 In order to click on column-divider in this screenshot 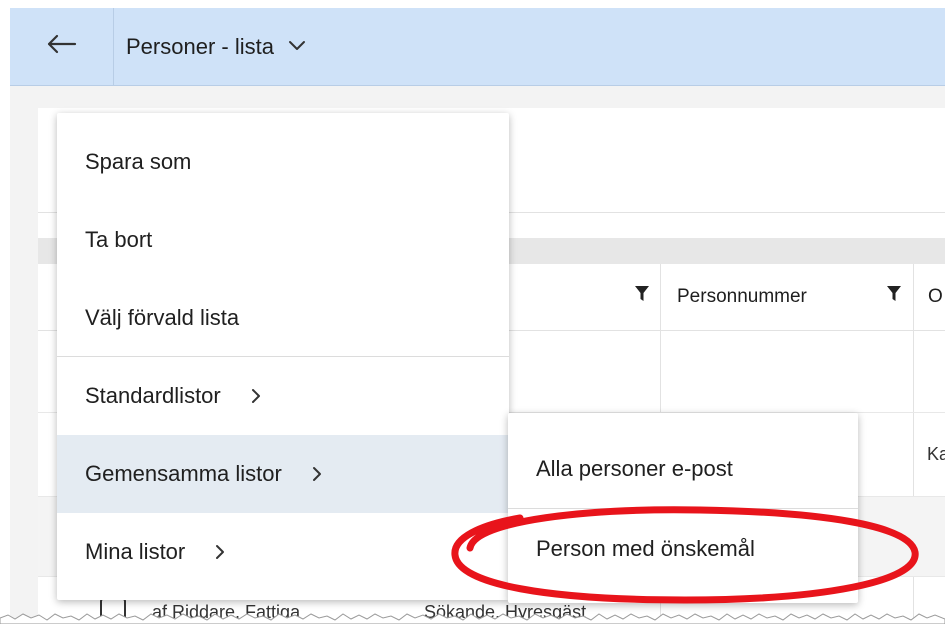, I will do `click(913, 477)`.